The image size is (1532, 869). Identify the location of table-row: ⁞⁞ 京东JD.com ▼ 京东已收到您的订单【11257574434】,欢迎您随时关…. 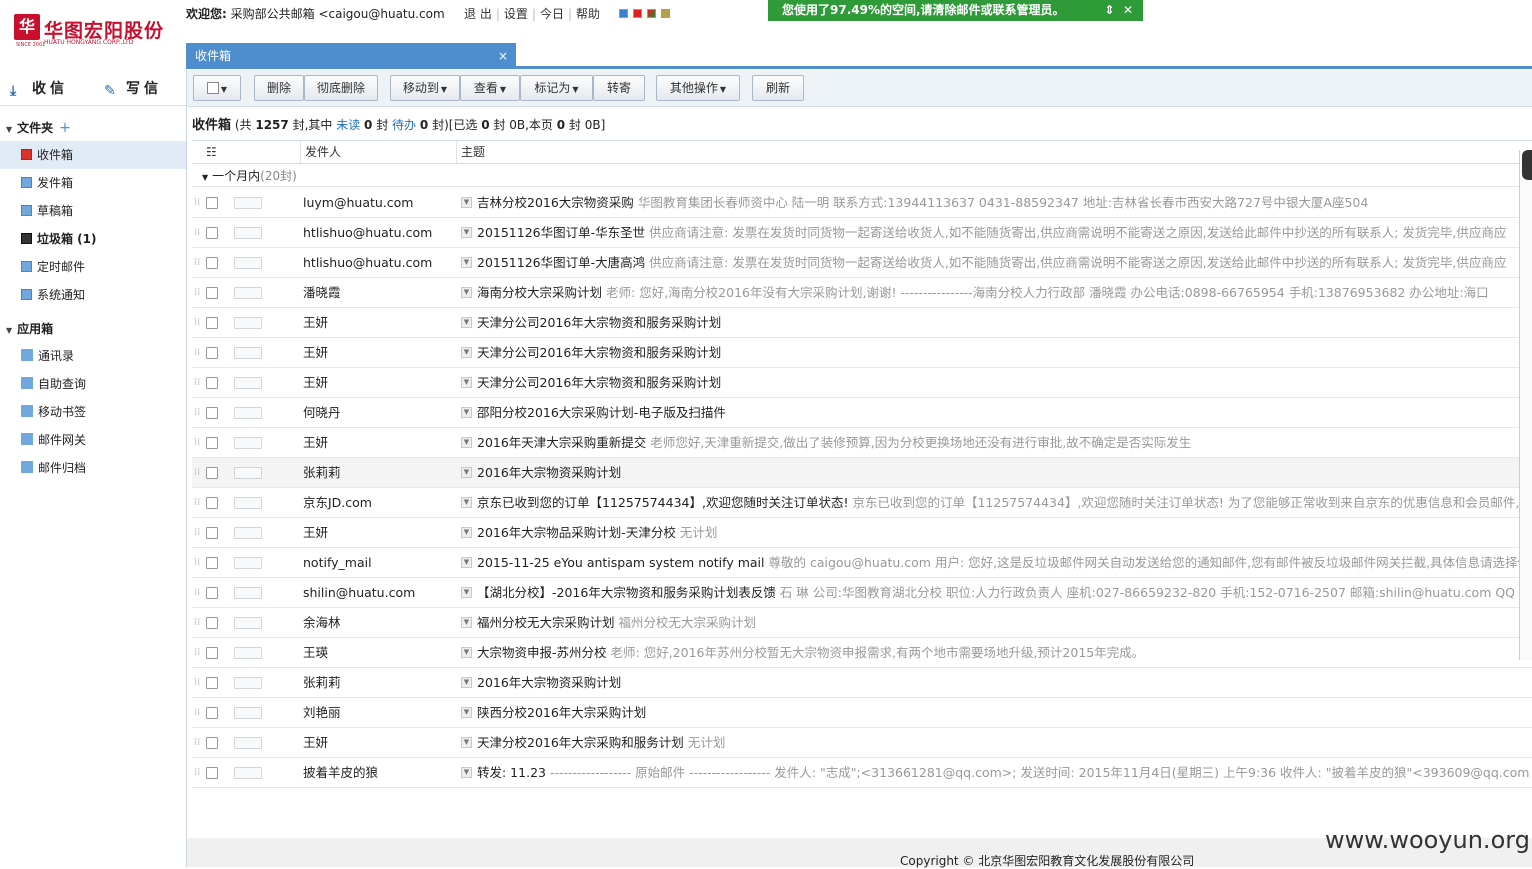
(862, 503).